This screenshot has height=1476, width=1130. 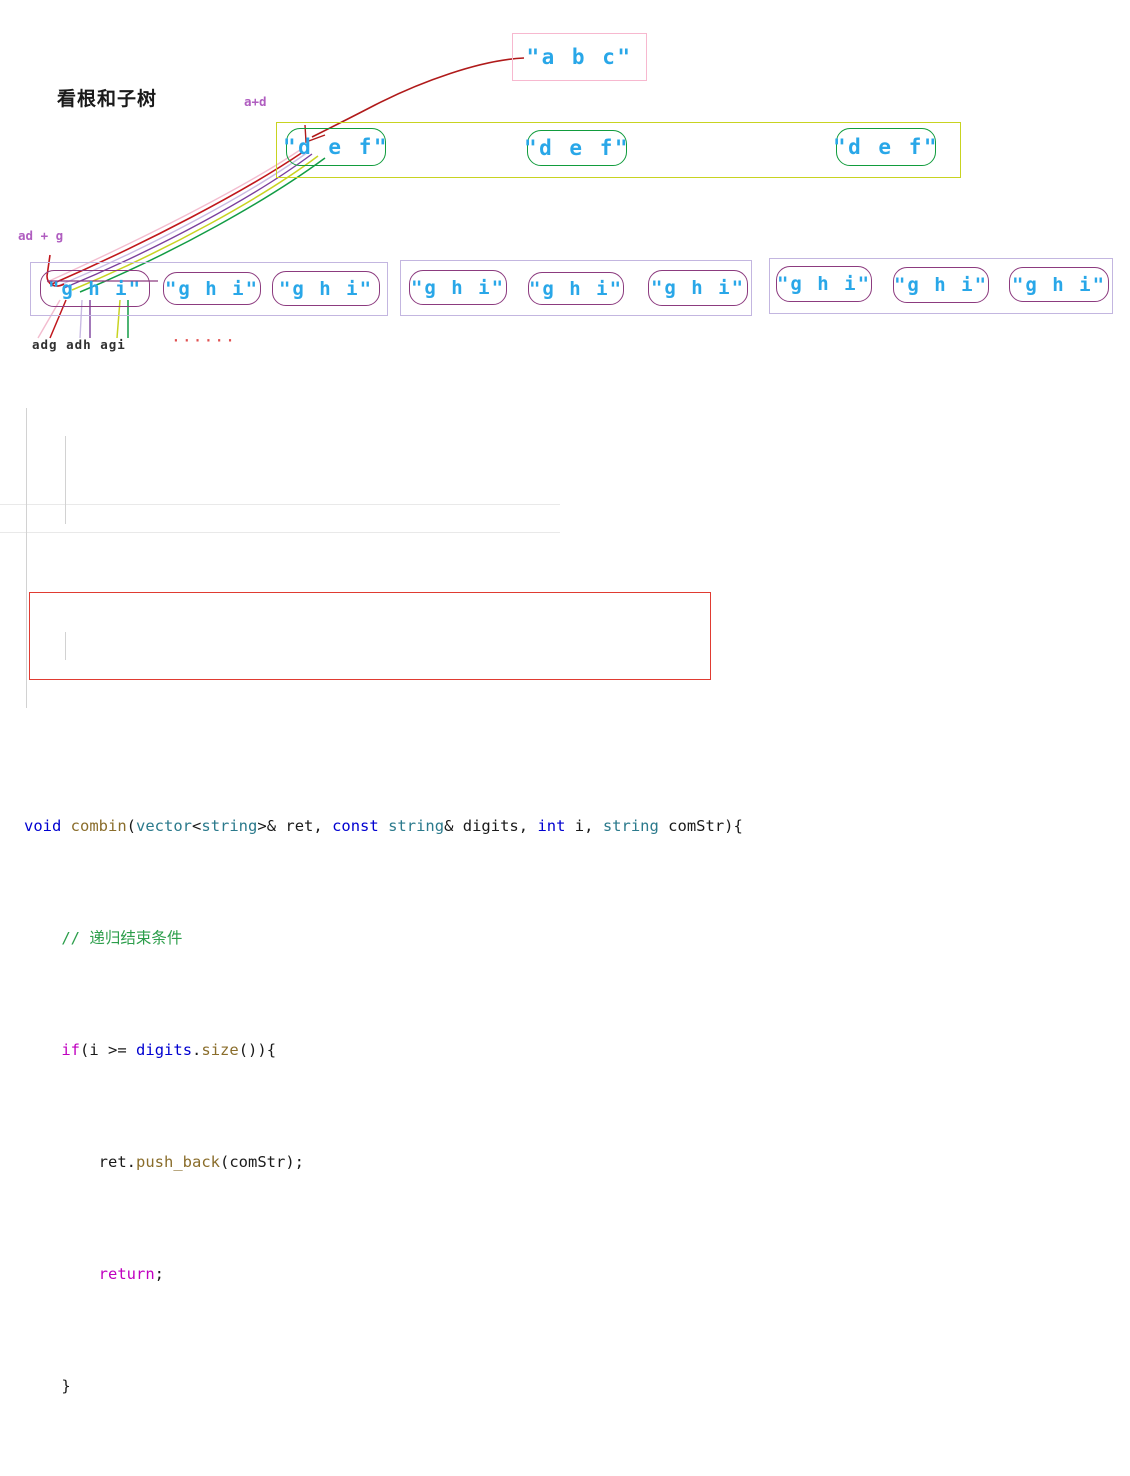 What do you see at coordinates (335, 147) in the screenshot?
I see `node-def-1: "d e f"` at bounding box center [335, 147].